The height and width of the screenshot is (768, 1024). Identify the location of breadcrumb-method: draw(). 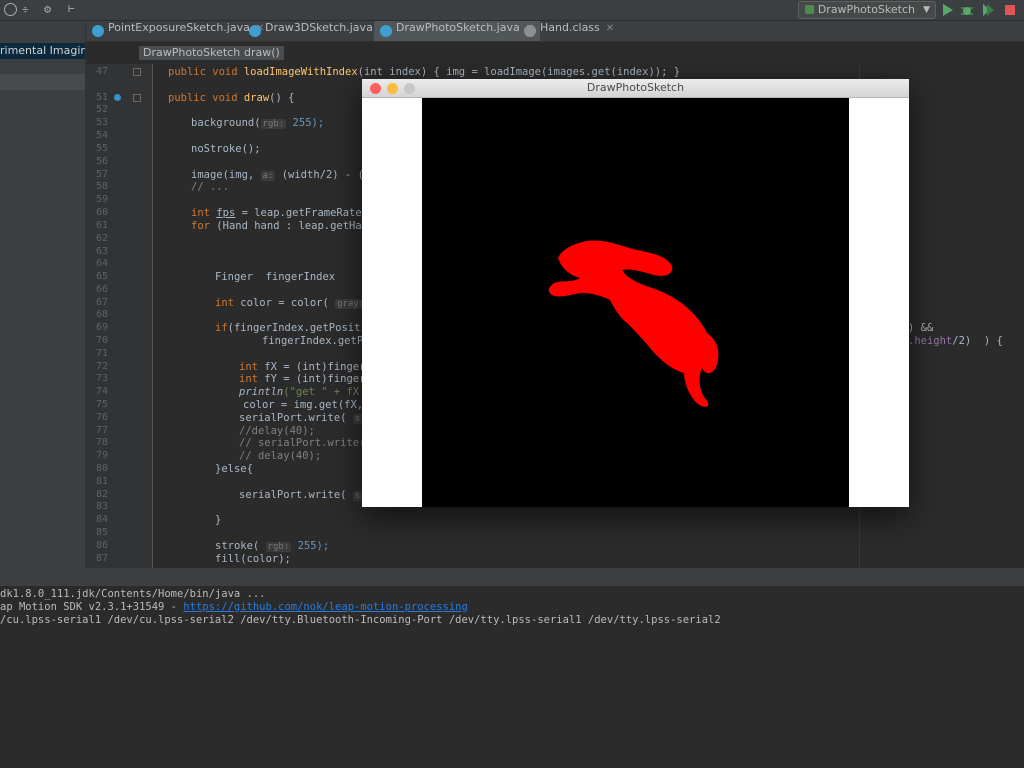
(262, 53).